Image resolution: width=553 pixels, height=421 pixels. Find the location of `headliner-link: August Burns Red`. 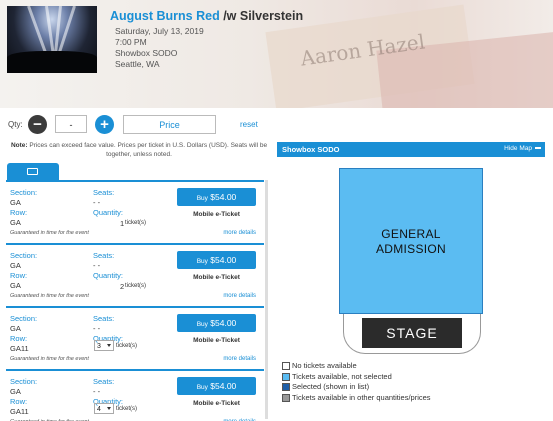

headliner-link: August Burns Red is located at coordinates (165, 16).